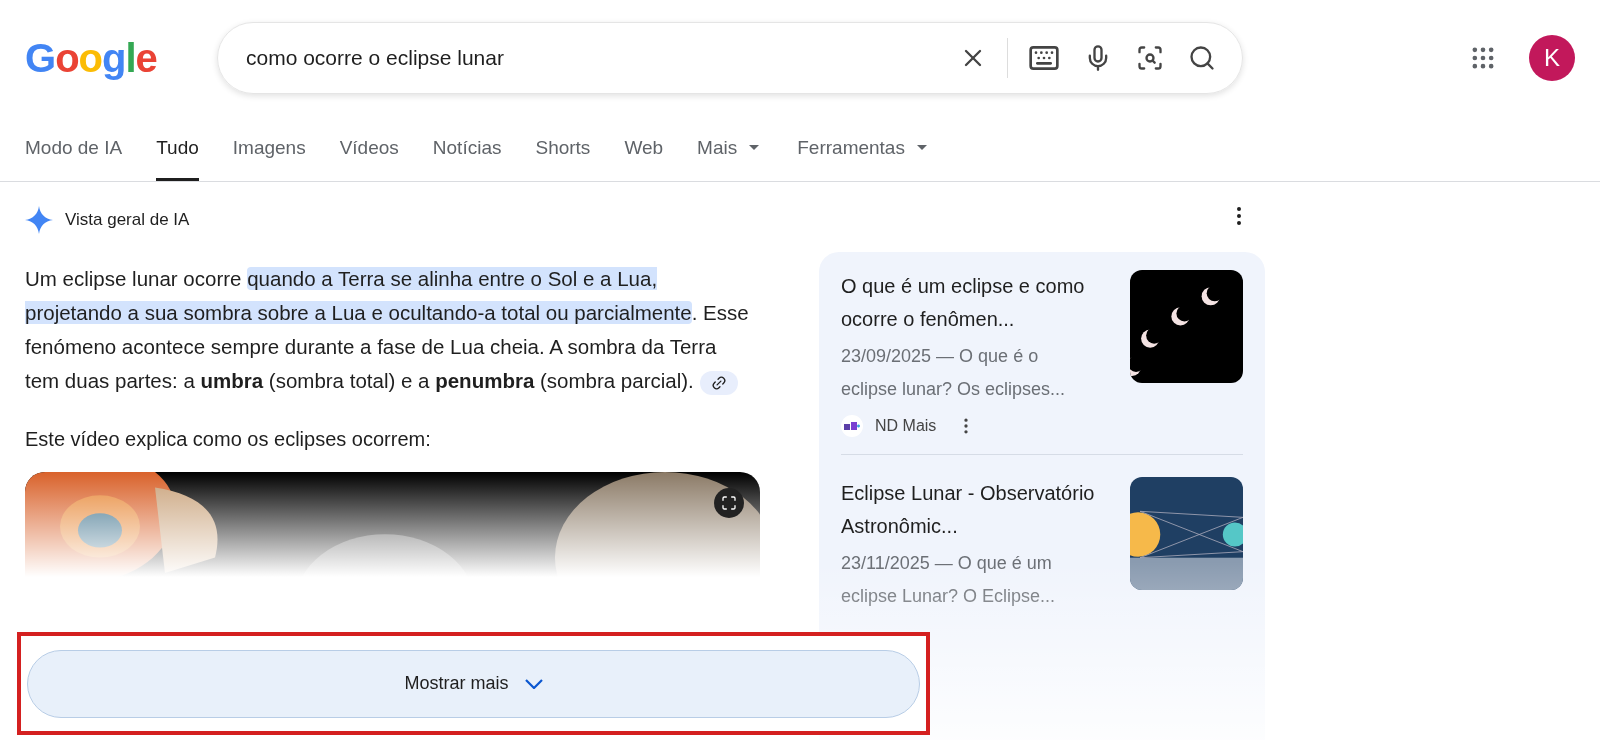 The image size is (1600, 740). Describe the element at coordinates (644, 157) in the screenshot. I see `tab: Web` at that location.